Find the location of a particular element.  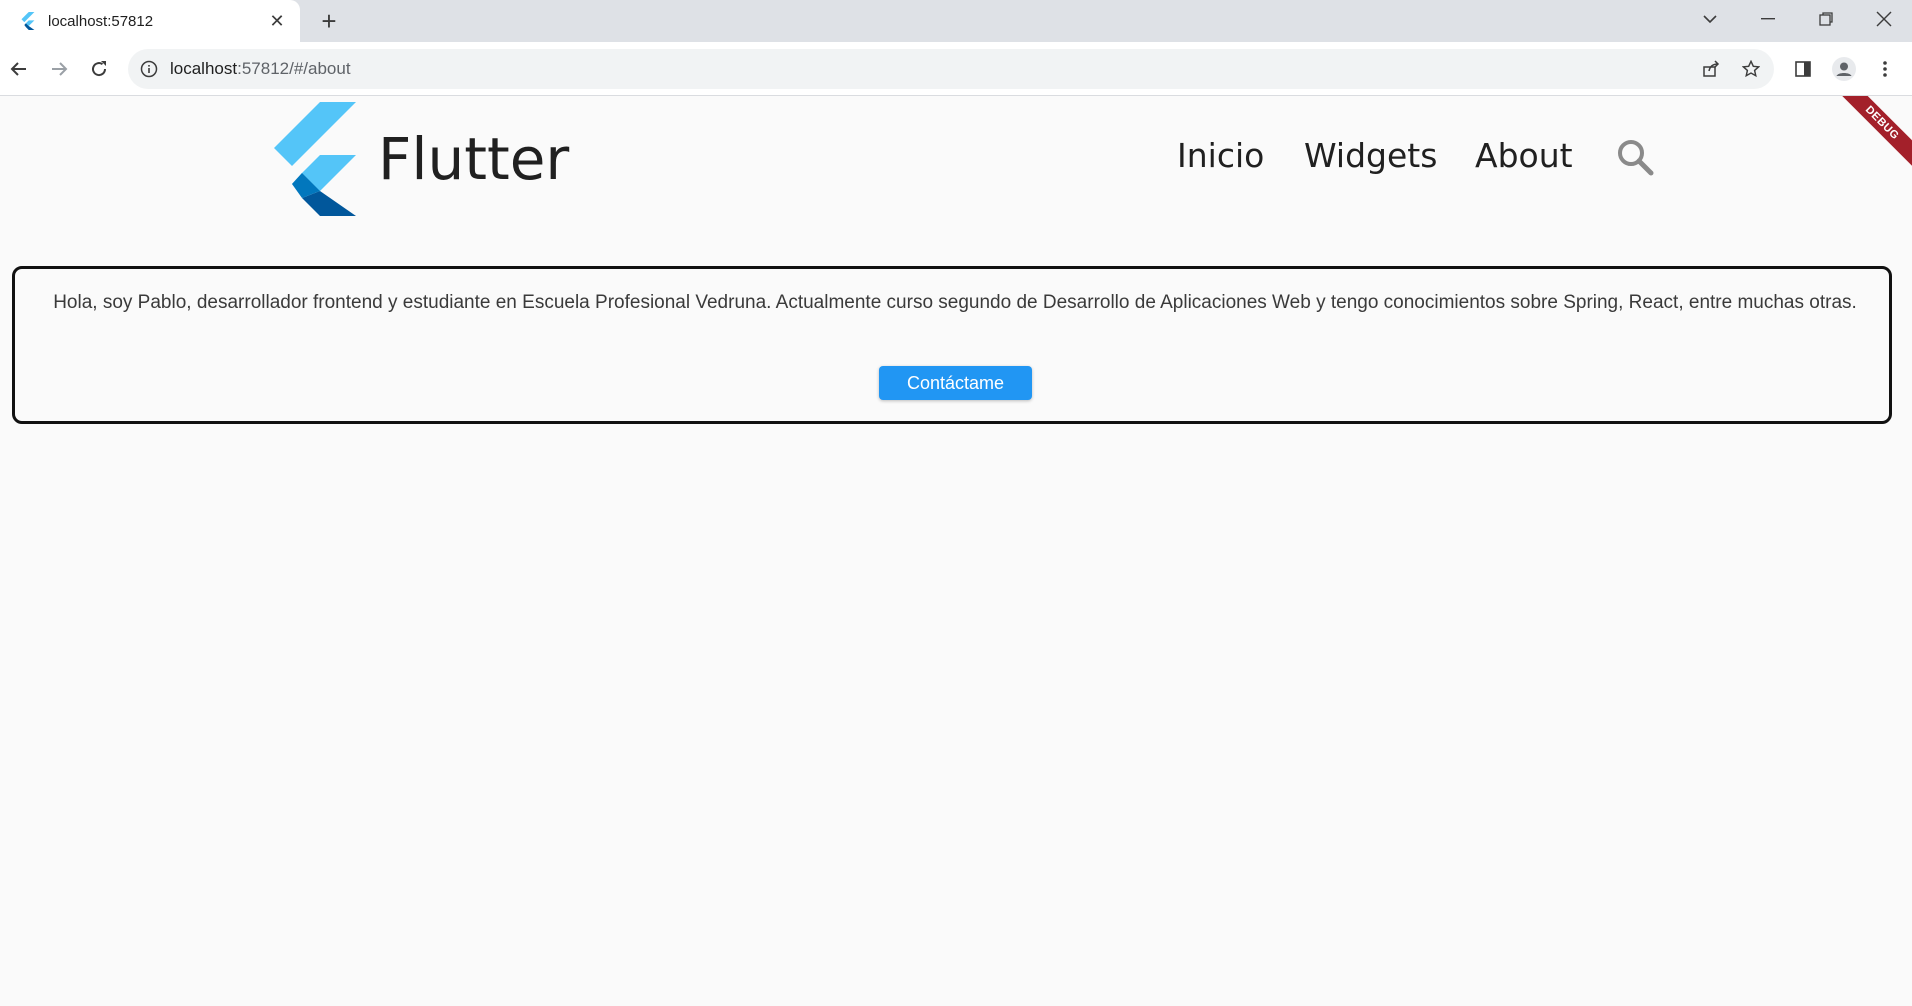

url-host: localhost is located at coordinates (204, 68).